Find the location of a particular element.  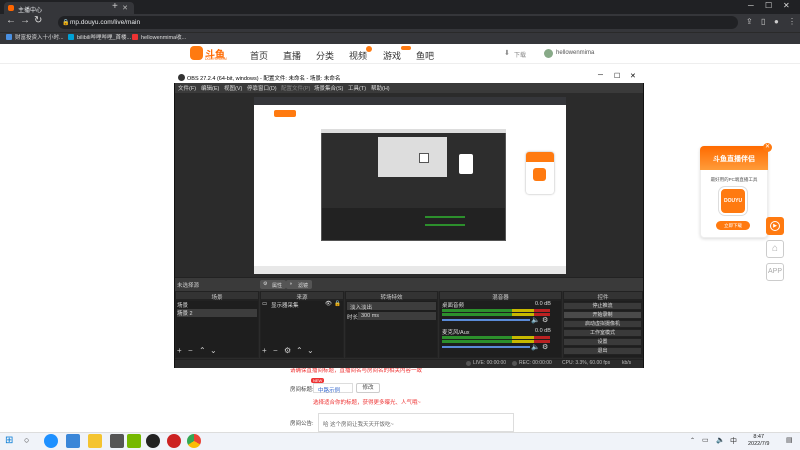

title-hint: 选择适合你的标题，获得更多曝光、人气哦~ is located at coordinates (367, 403).